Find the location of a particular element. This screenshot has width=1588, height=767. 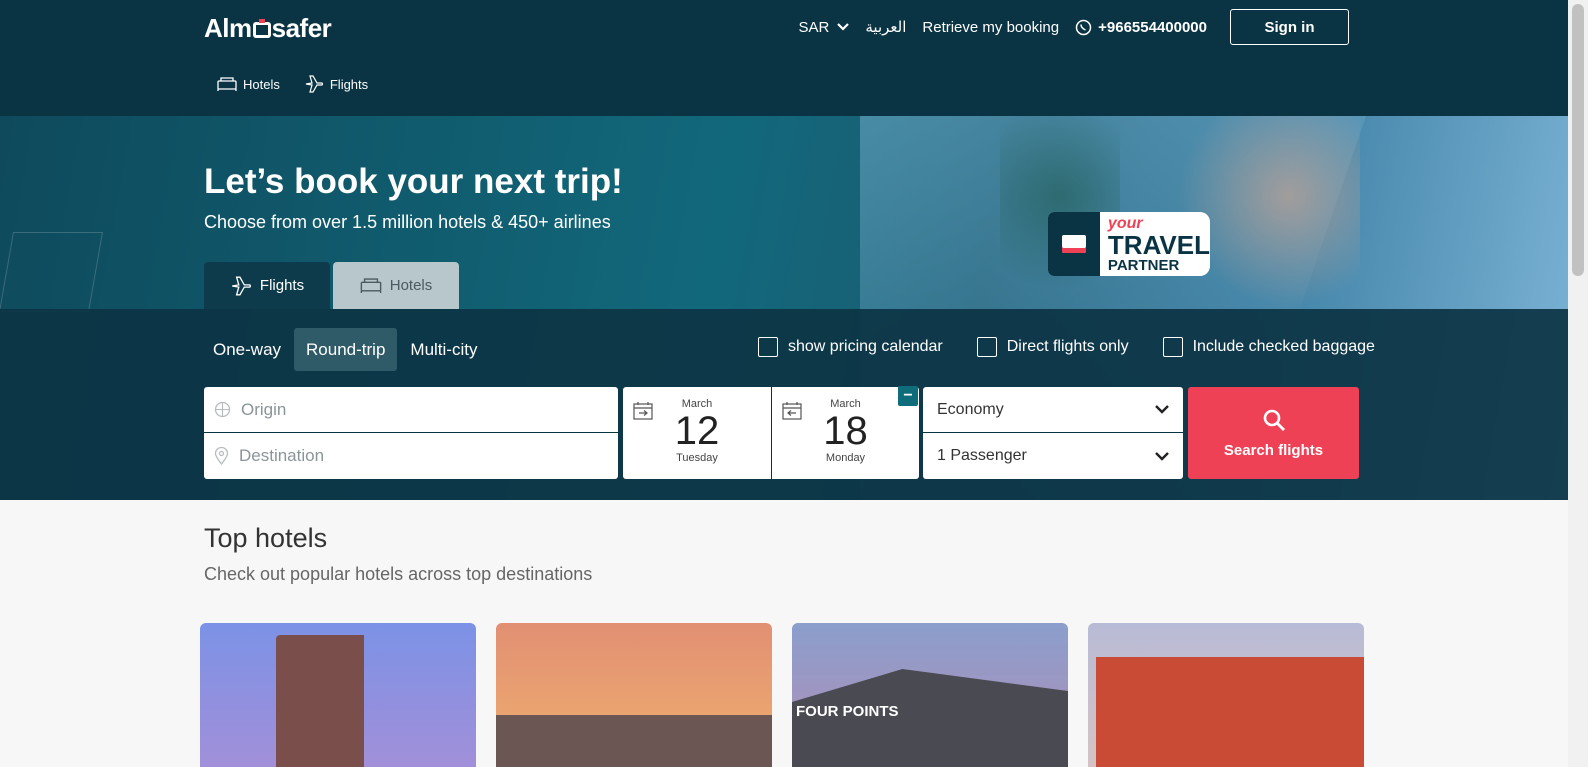

depart-date: March 12 Tuesday is located at coordinates (697, 433).